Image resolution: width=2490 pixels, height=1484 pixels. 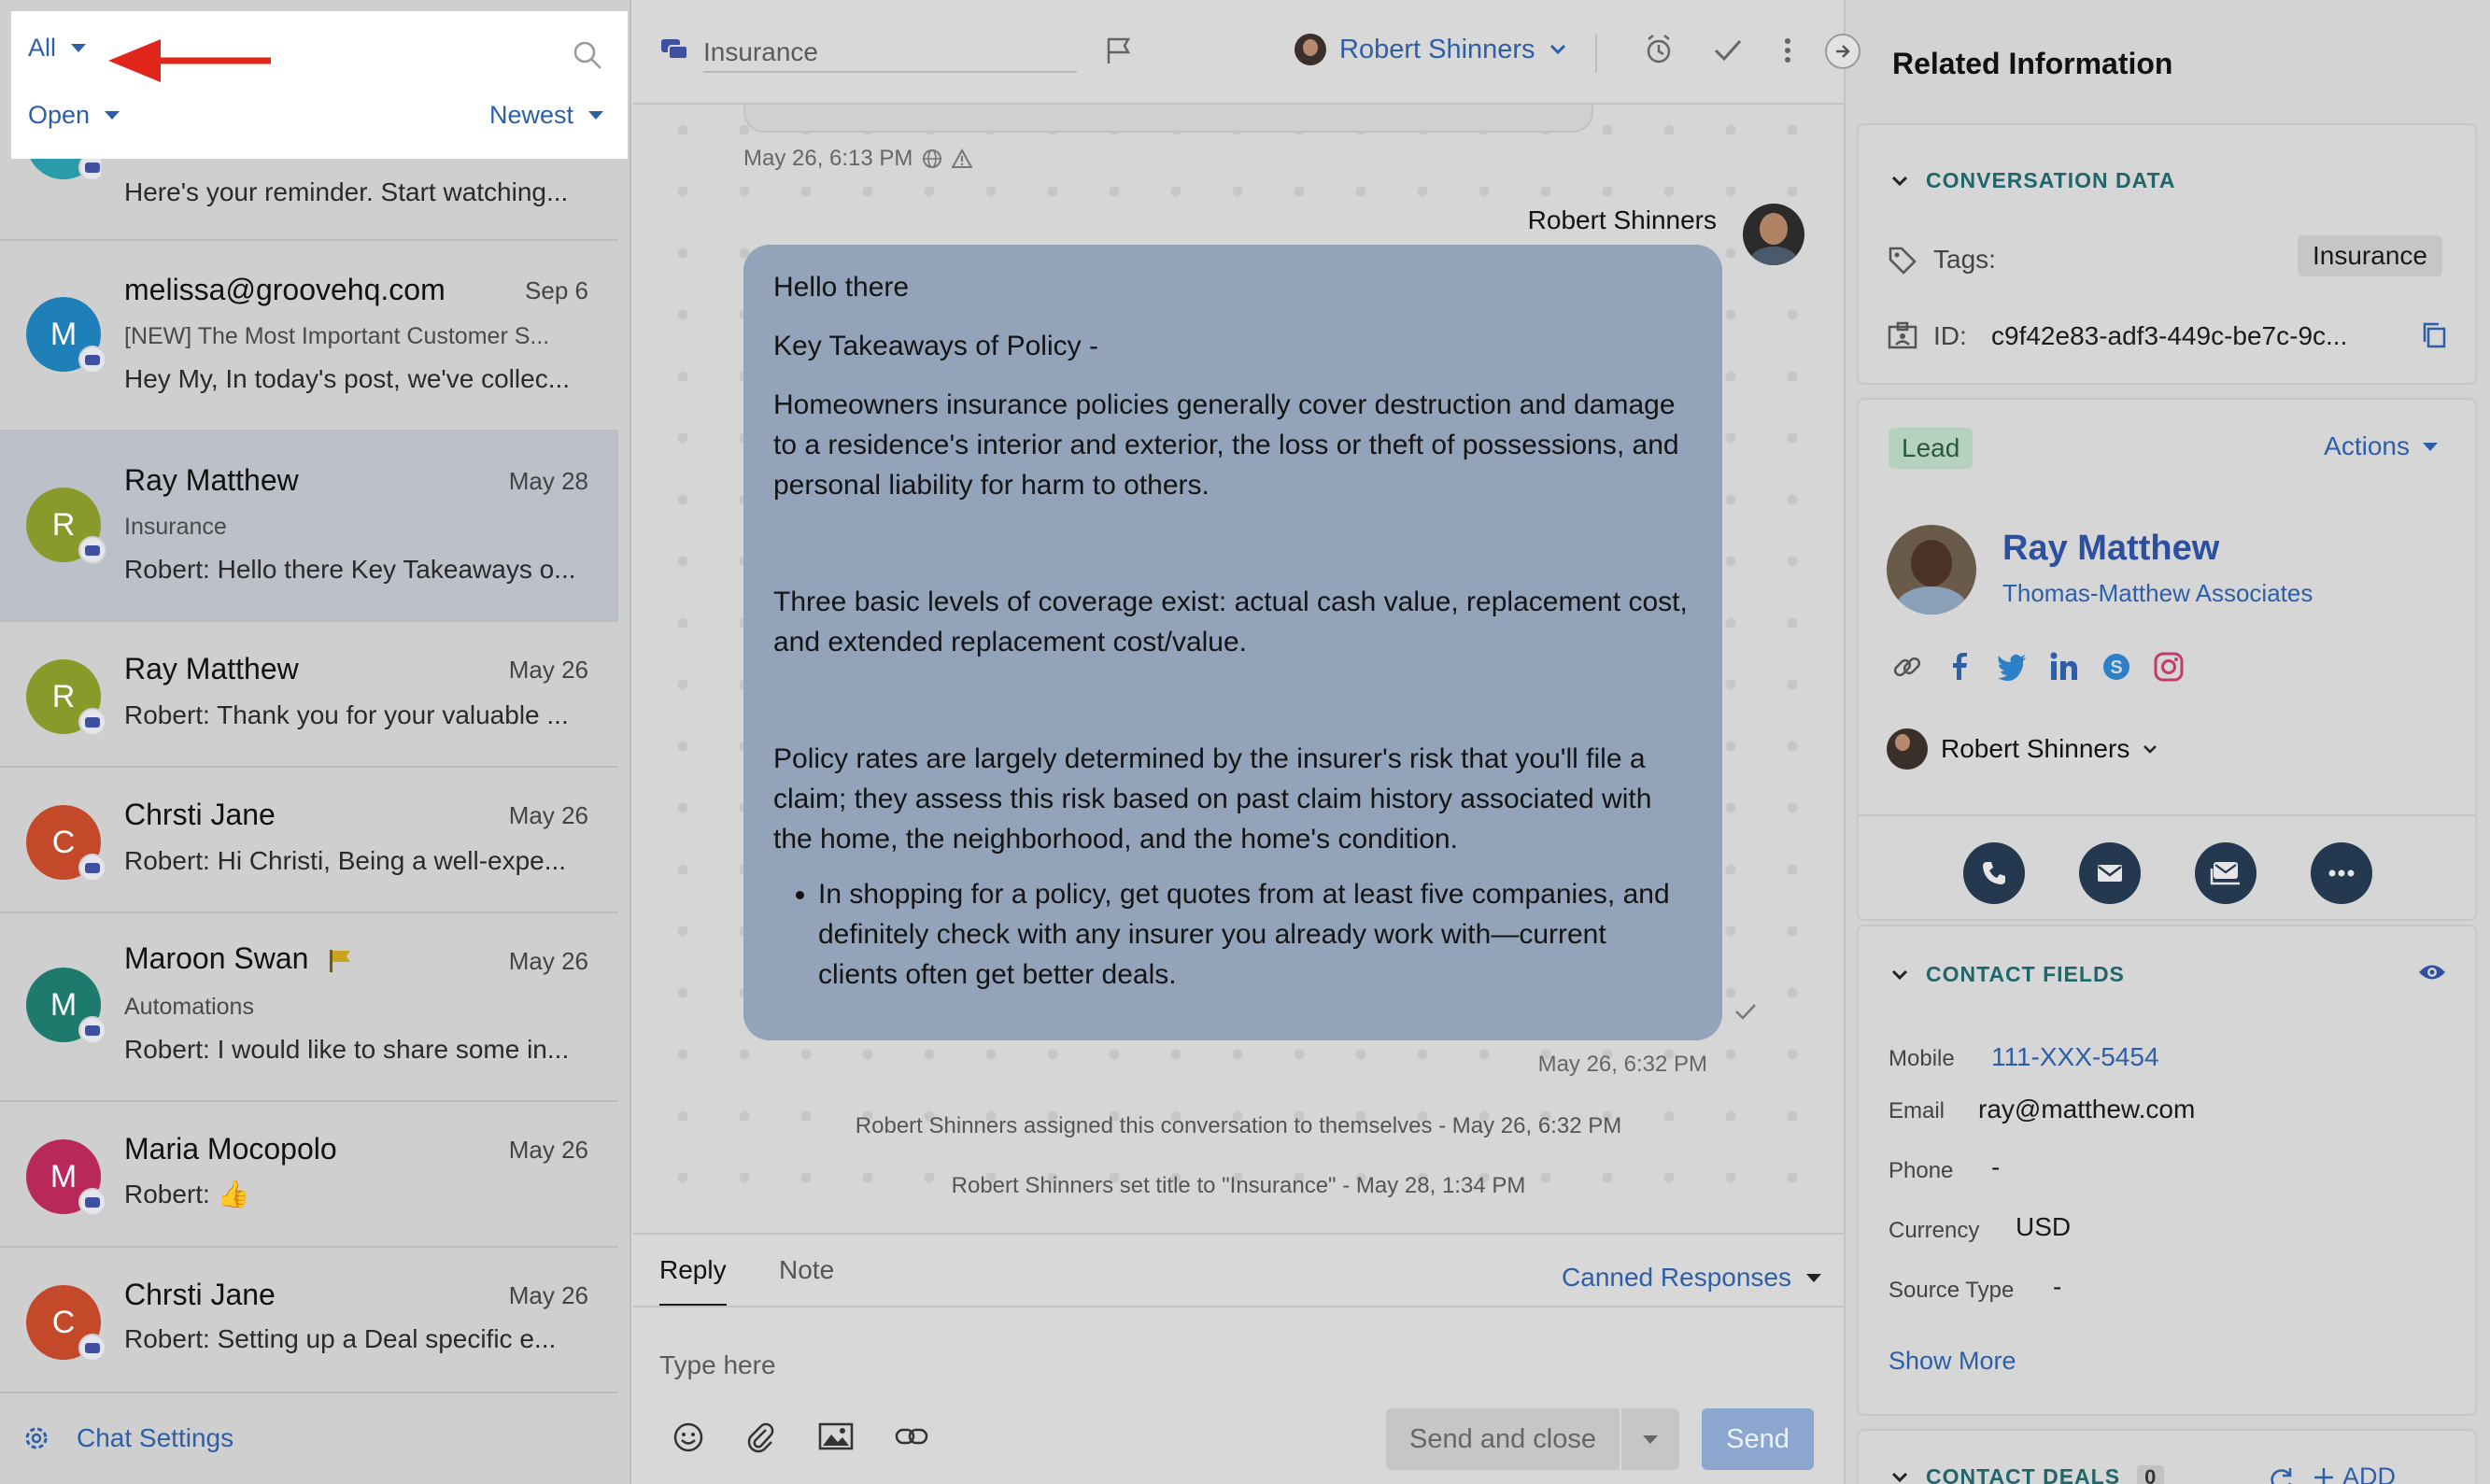 I want to click on field-value-email: ray@matthew.com, so click(x=2086, y=1109).